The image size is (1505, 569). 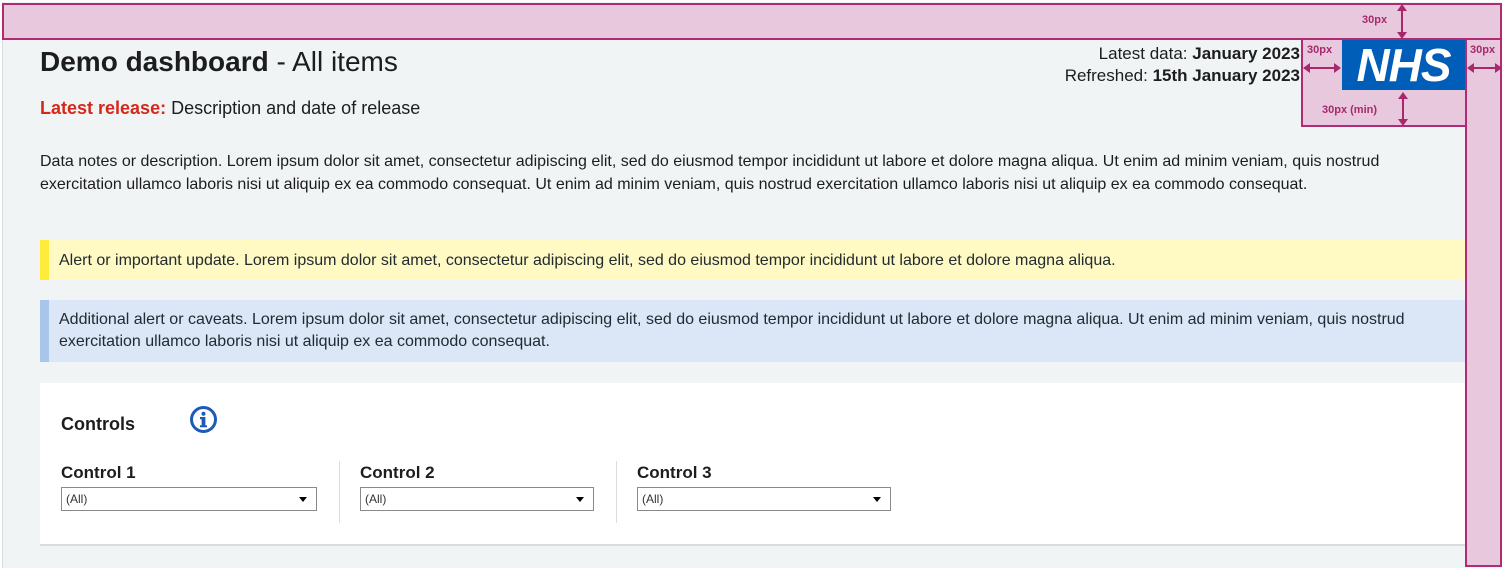 What do you see at coordinates (1322, 68) in the screenshot?
I see `logo-left-gap-arrow` at bounding box center [1322, 68].